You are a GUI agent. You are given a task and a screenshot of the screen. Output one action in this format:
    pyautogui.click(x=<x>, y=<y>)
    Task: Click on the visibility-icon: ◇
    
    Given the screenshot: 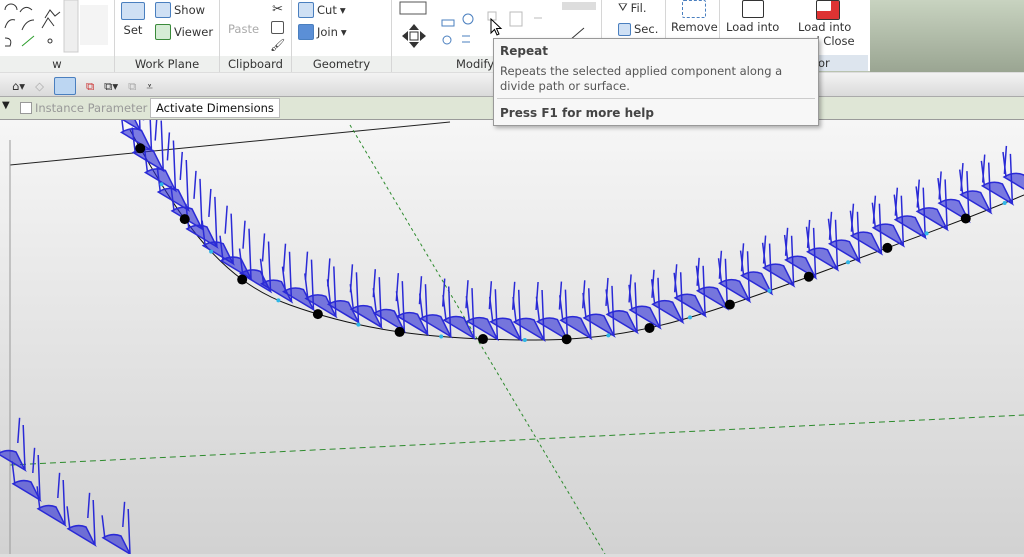 What is the action you would take?
    pyautogui.click(x=39, y=86)
    